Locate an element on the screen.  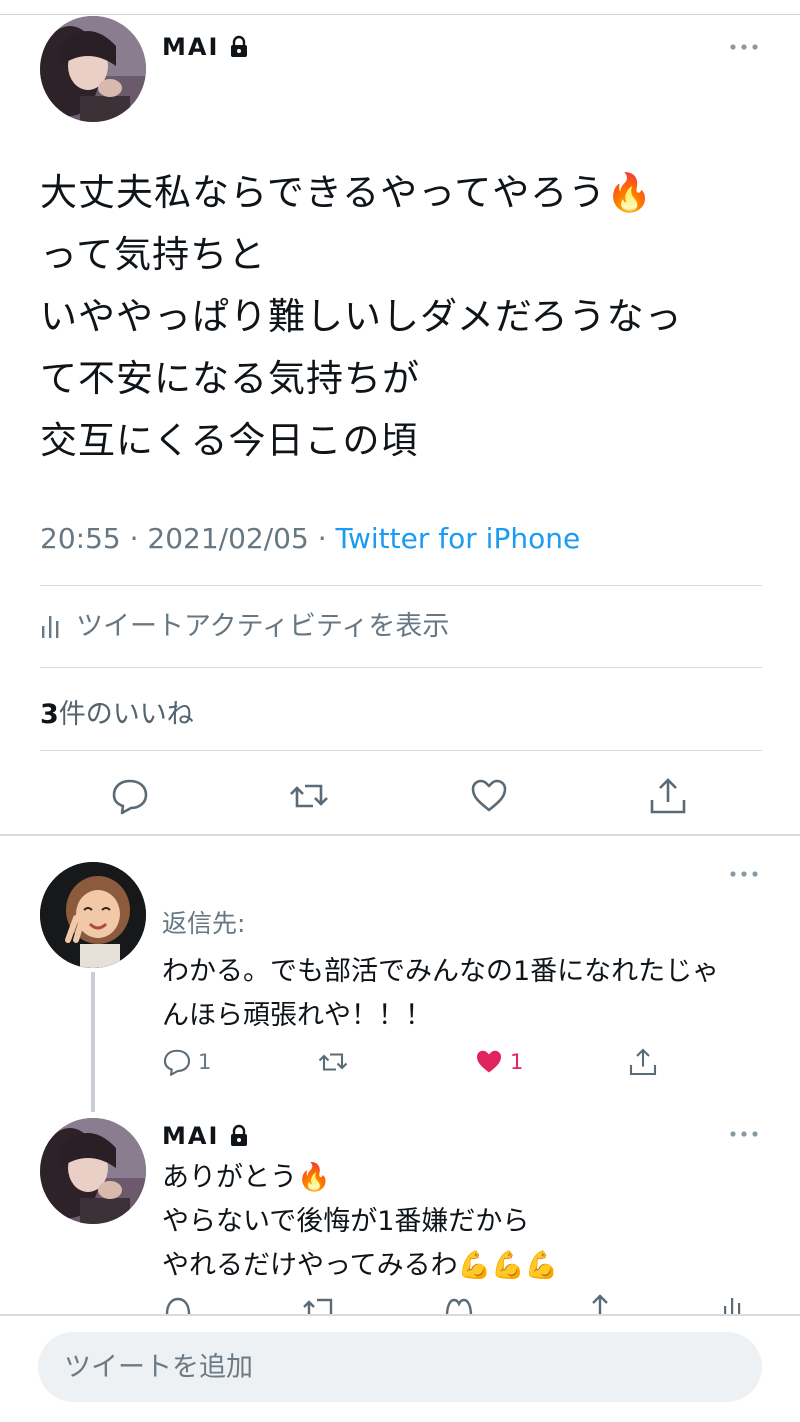
thread-line is located at coordinates (93, 1042).